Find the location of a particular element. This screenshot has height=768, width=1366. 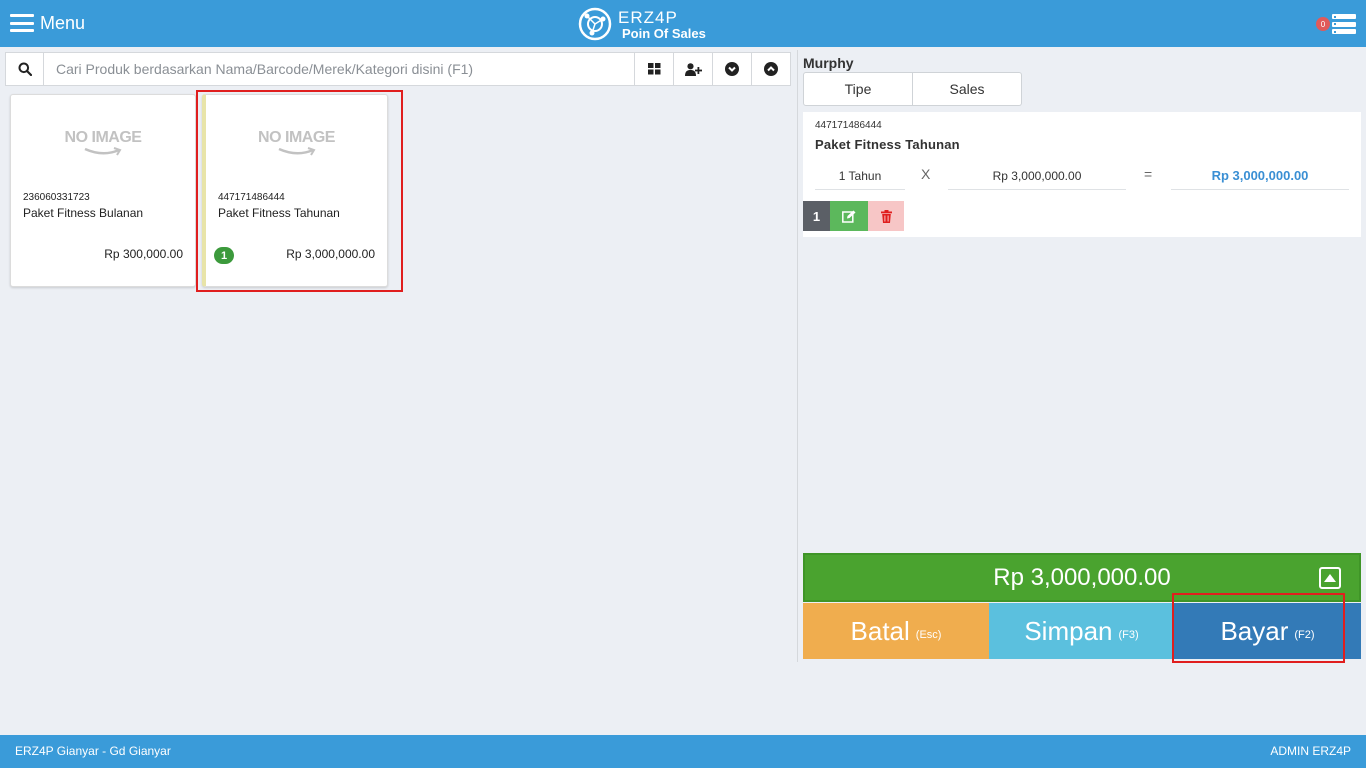

tab-sales: Sales is located at coordinates (967, 89).